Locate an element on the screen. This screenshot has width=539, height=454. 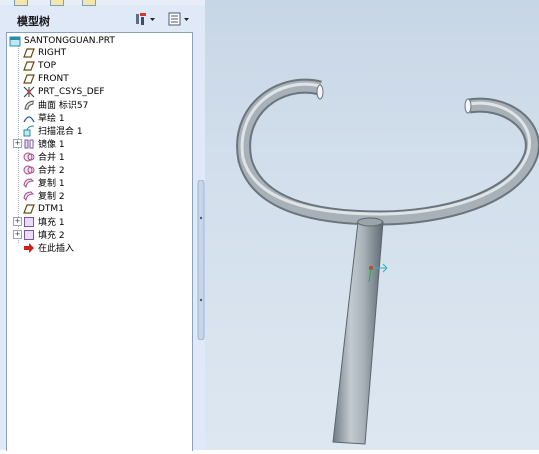
tree-item-label: 复制 2 is located at coordinates (51, 197).